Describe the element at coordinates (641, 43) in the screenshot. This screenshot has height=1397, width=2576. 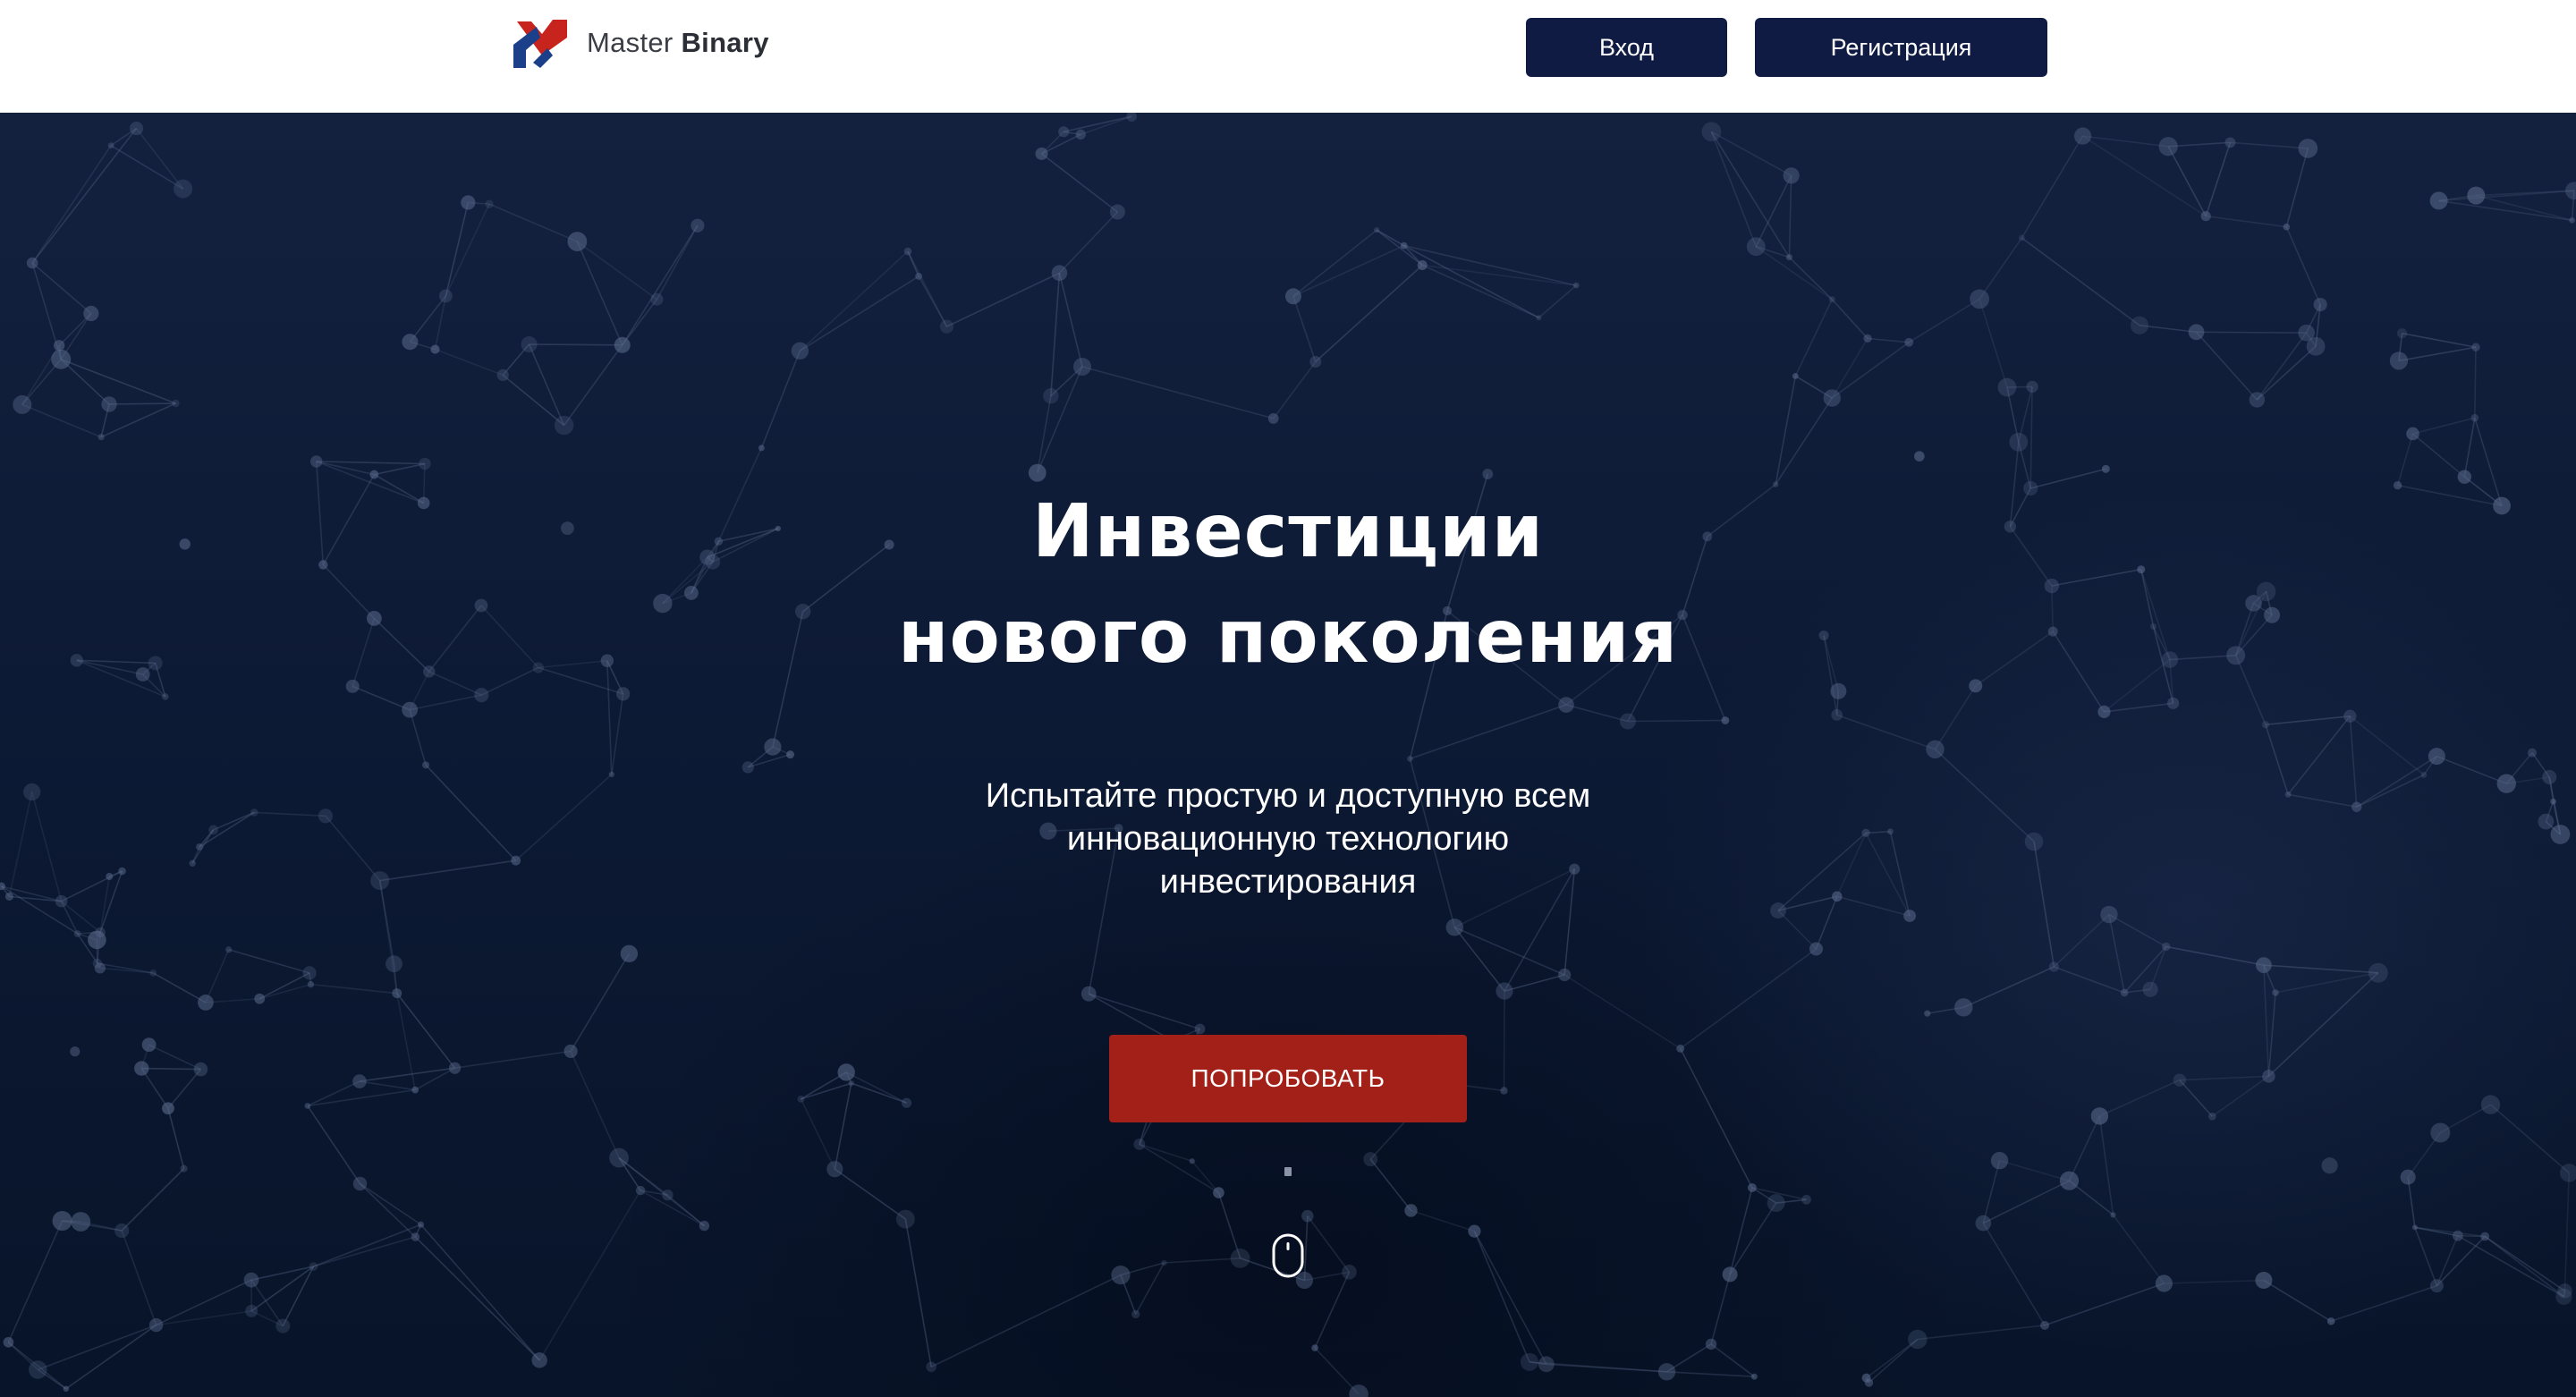
I see `logo: Master Binary` at that location.